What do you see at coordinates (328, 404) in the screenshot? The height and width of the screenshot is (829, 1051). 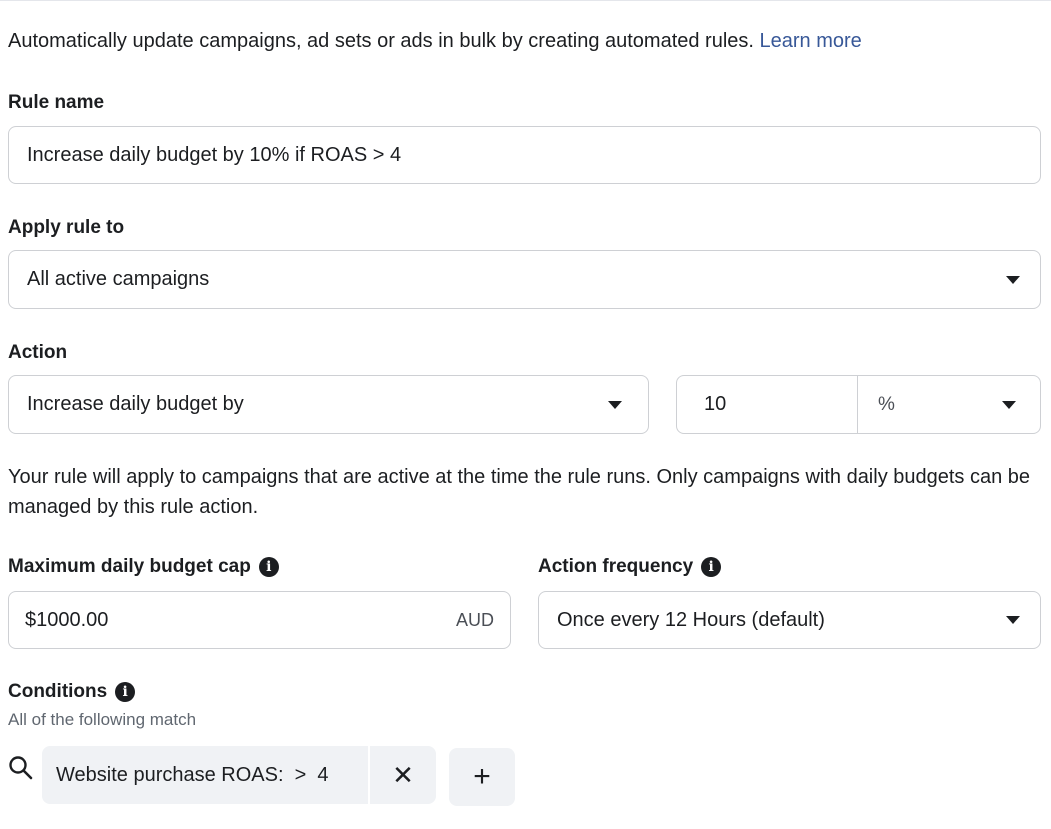 I see `action-dropdown: Increase daily budget by` at bounding box center [328, 404].